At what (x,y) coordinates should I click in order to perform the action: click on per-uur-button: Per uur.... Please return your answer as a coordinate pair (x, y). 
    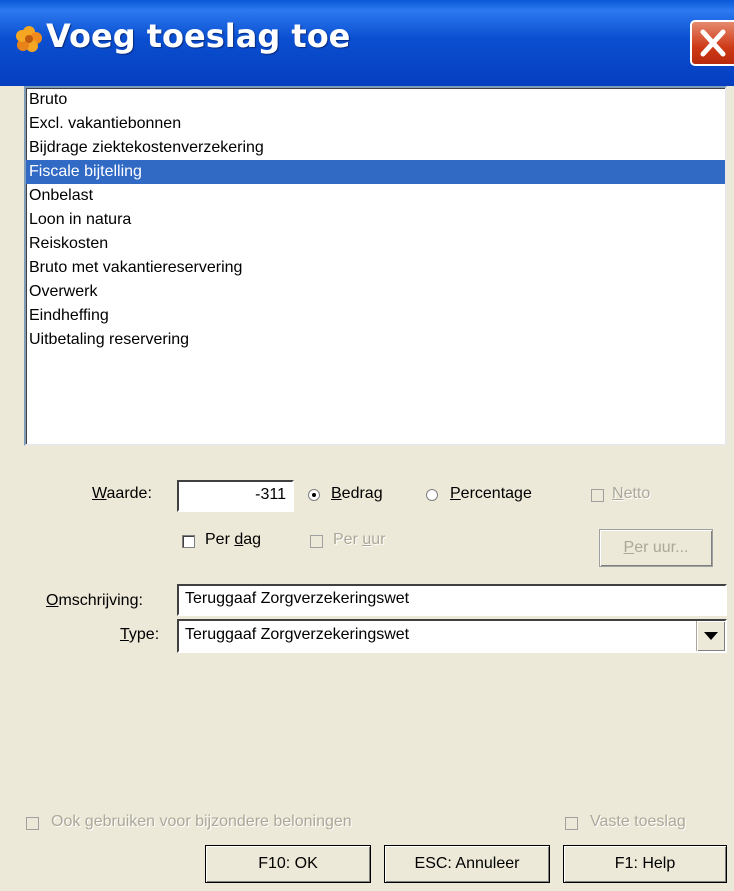
    Looking at the image, I should click on (656, 548).